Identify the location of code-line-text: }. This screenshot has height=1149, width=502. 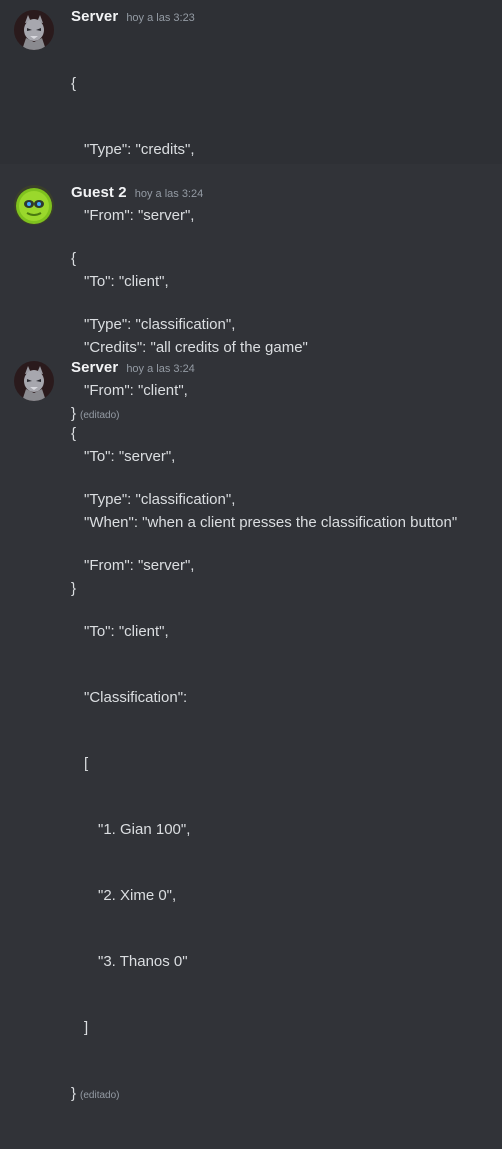
(74, 1093).